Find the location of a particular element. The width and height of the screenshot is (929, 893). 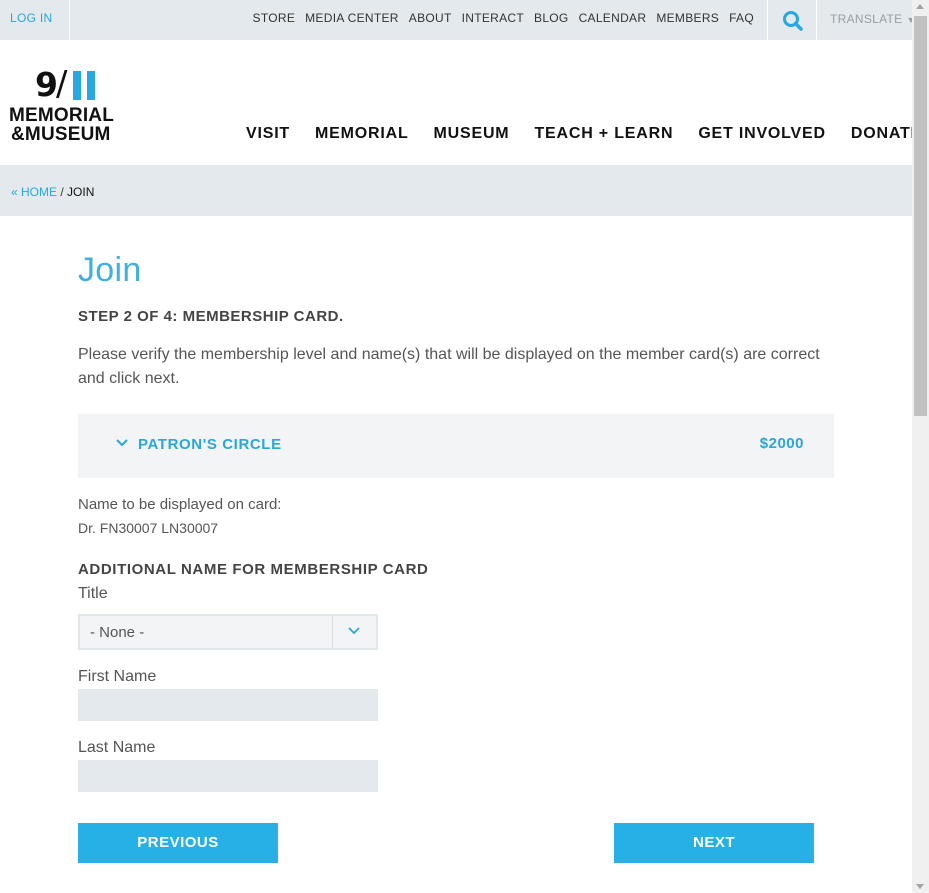

title-label: Title is located at coordinates (93, 593).